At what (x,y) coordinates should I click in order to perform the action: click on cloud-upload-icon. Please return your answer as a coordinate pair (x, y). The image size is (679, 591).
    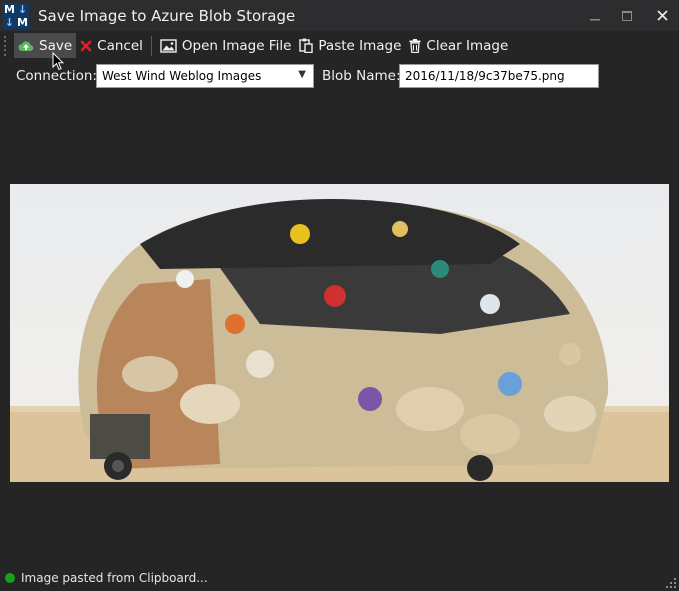
    Looking at the image, I should click on (26, 45).